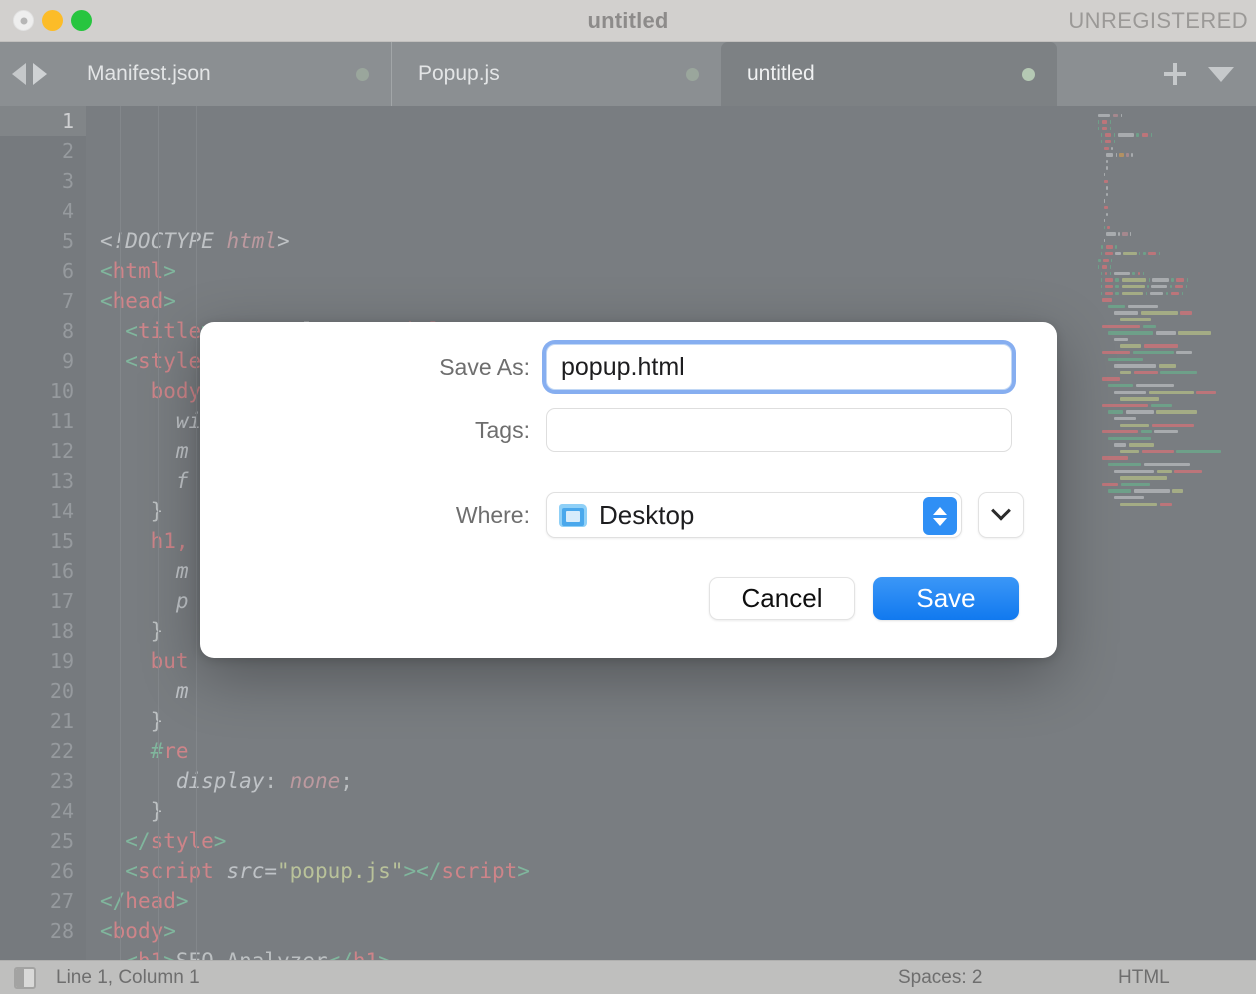  Describe the element at coordinates (492, 514) in the screenshot. I see `where-label: Where:` at that location.